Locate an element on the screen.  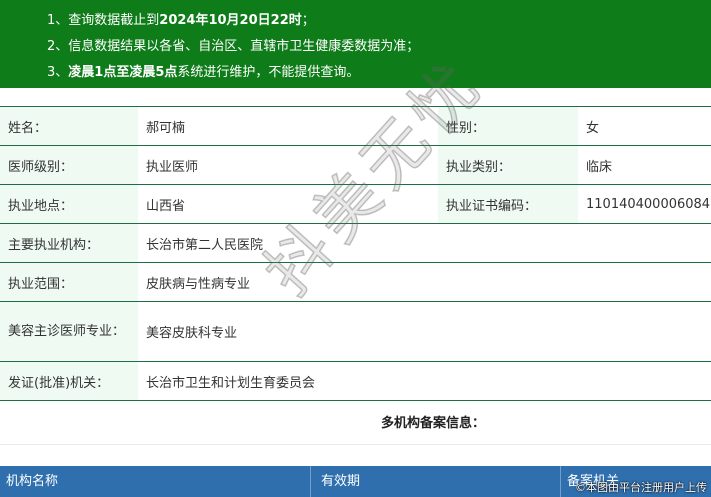
cosmetic-value: 美容皮肤科专业 is located at coordinates (424, 331).